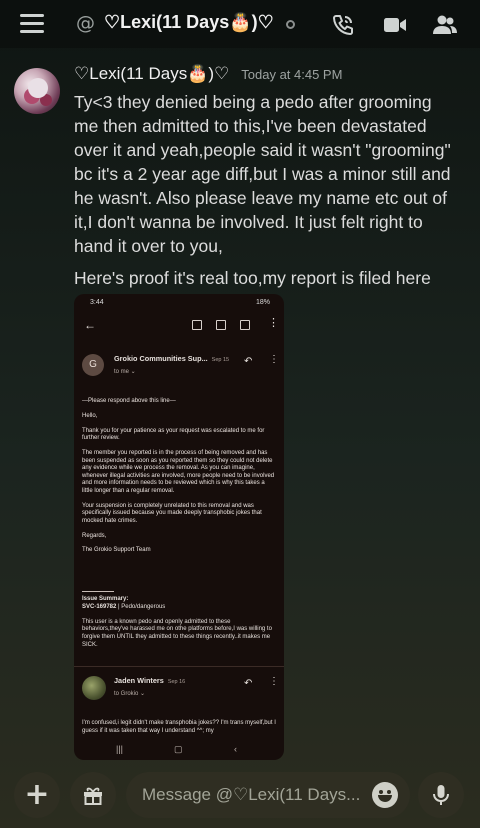 Image resolution: width=480 pixels, height=828 pixels. What do you see at coordinates (189, 22) in the screenshot?
I see `channel-title: ♡Lexi(11 Days🎂)♡` at bounding box center [189, 22].